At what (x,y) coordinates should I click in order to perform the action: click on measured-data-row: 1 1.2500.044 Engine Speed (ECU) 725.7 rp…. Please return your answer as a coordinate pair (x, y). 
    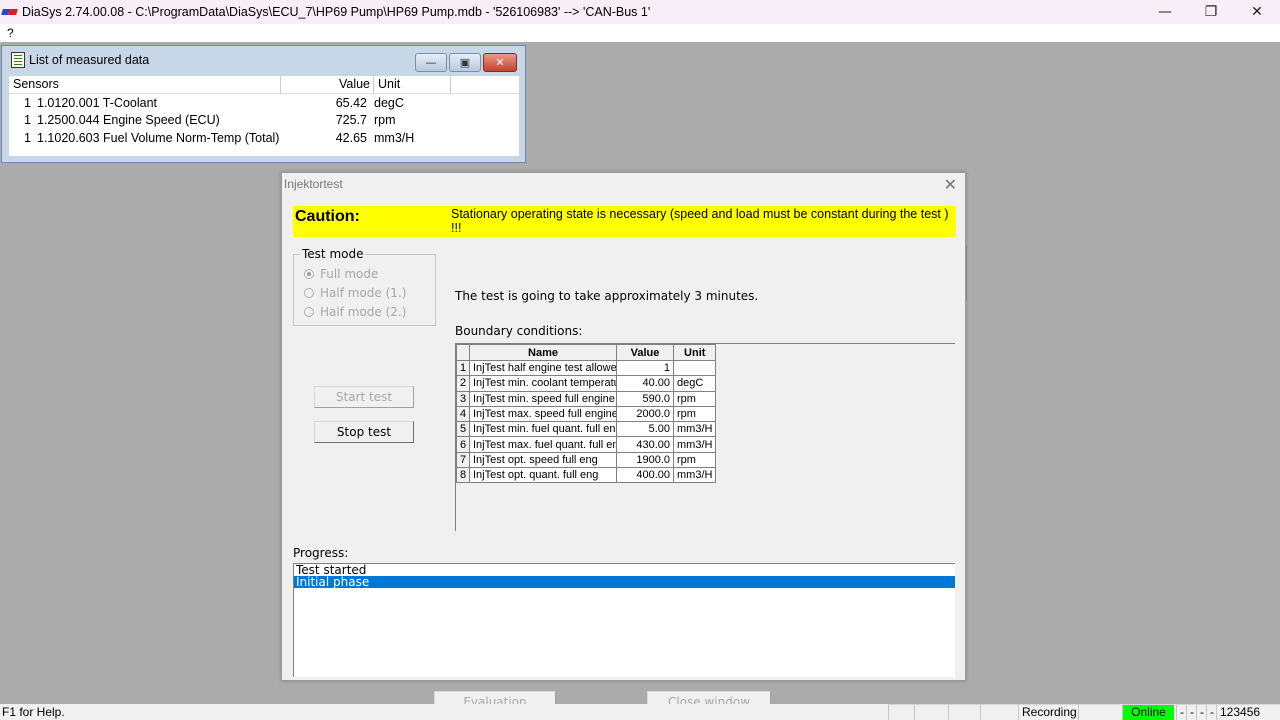
    Looking at the image, I should click on (264, 121).